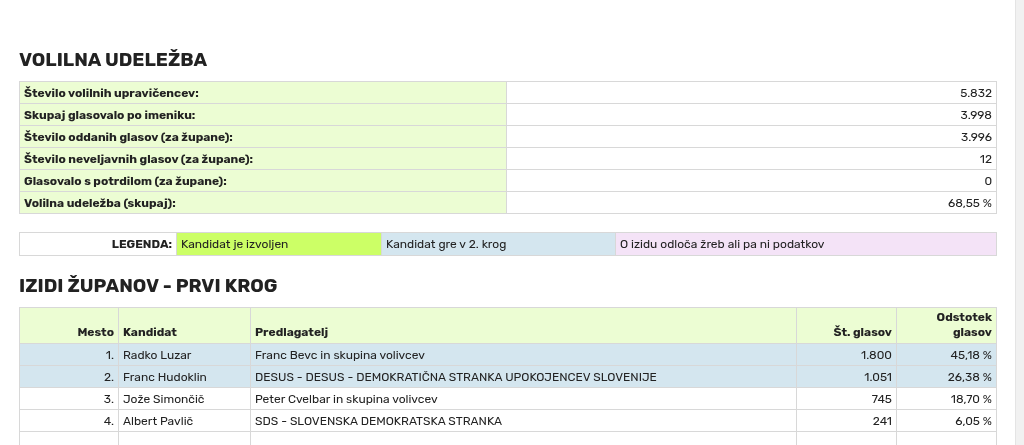 The height and width of the screenshot is (445, 1024). Describe the element at coordinates (69, 376) in the screenshot. I see `table-cell: 2.` at that location.